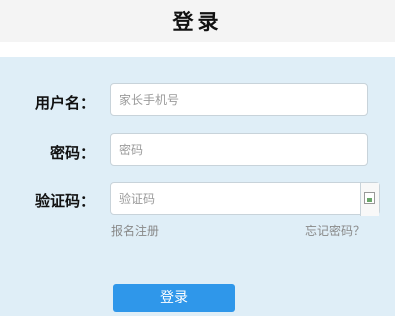  I want to click on username-field-container, so click(239, 99).